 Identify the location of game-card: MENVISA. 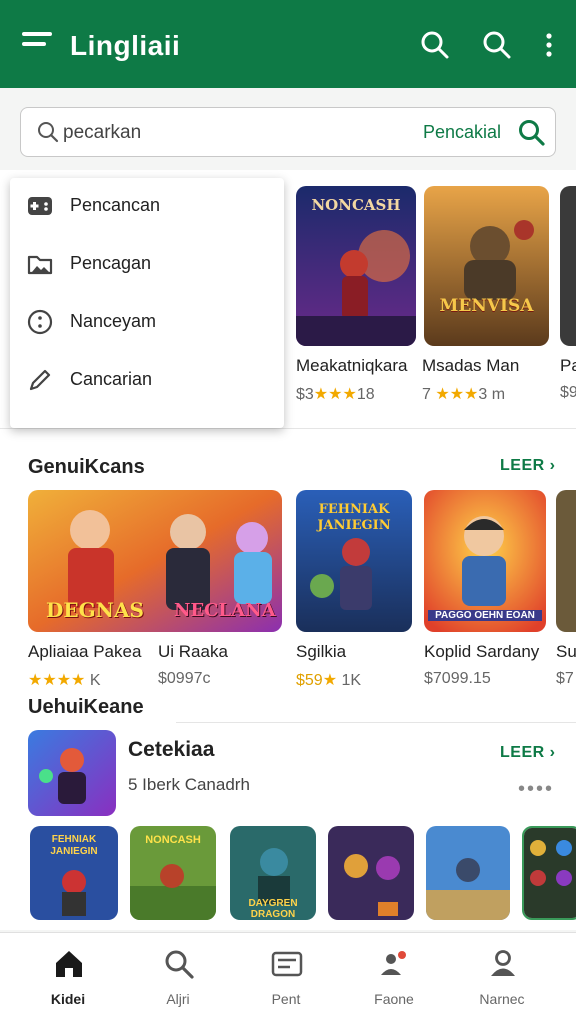
(486, 266).